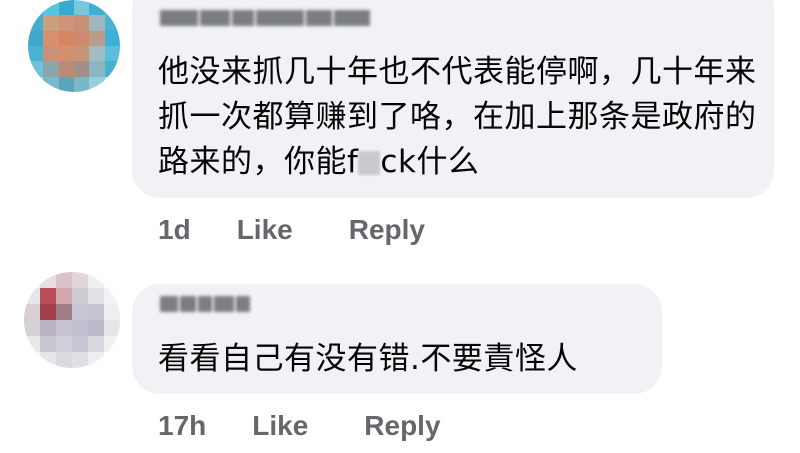 This screenshot has width=800, height=453. Describe the element at coordinates (369, 163) in the screenshot. I see `censor-blur` at that location.